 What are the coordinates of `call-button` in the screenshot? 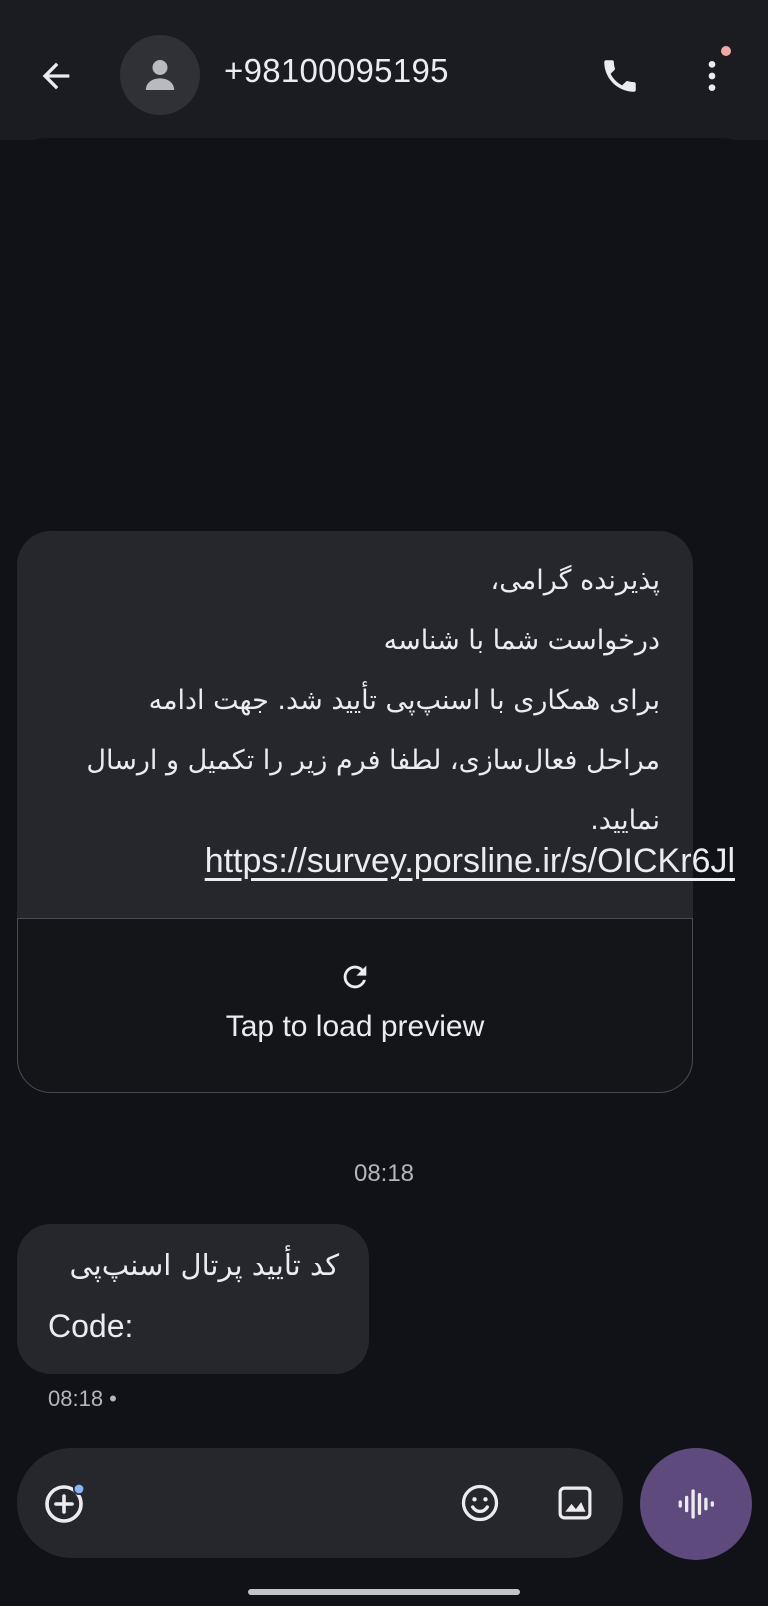 It's located at (620, 76).